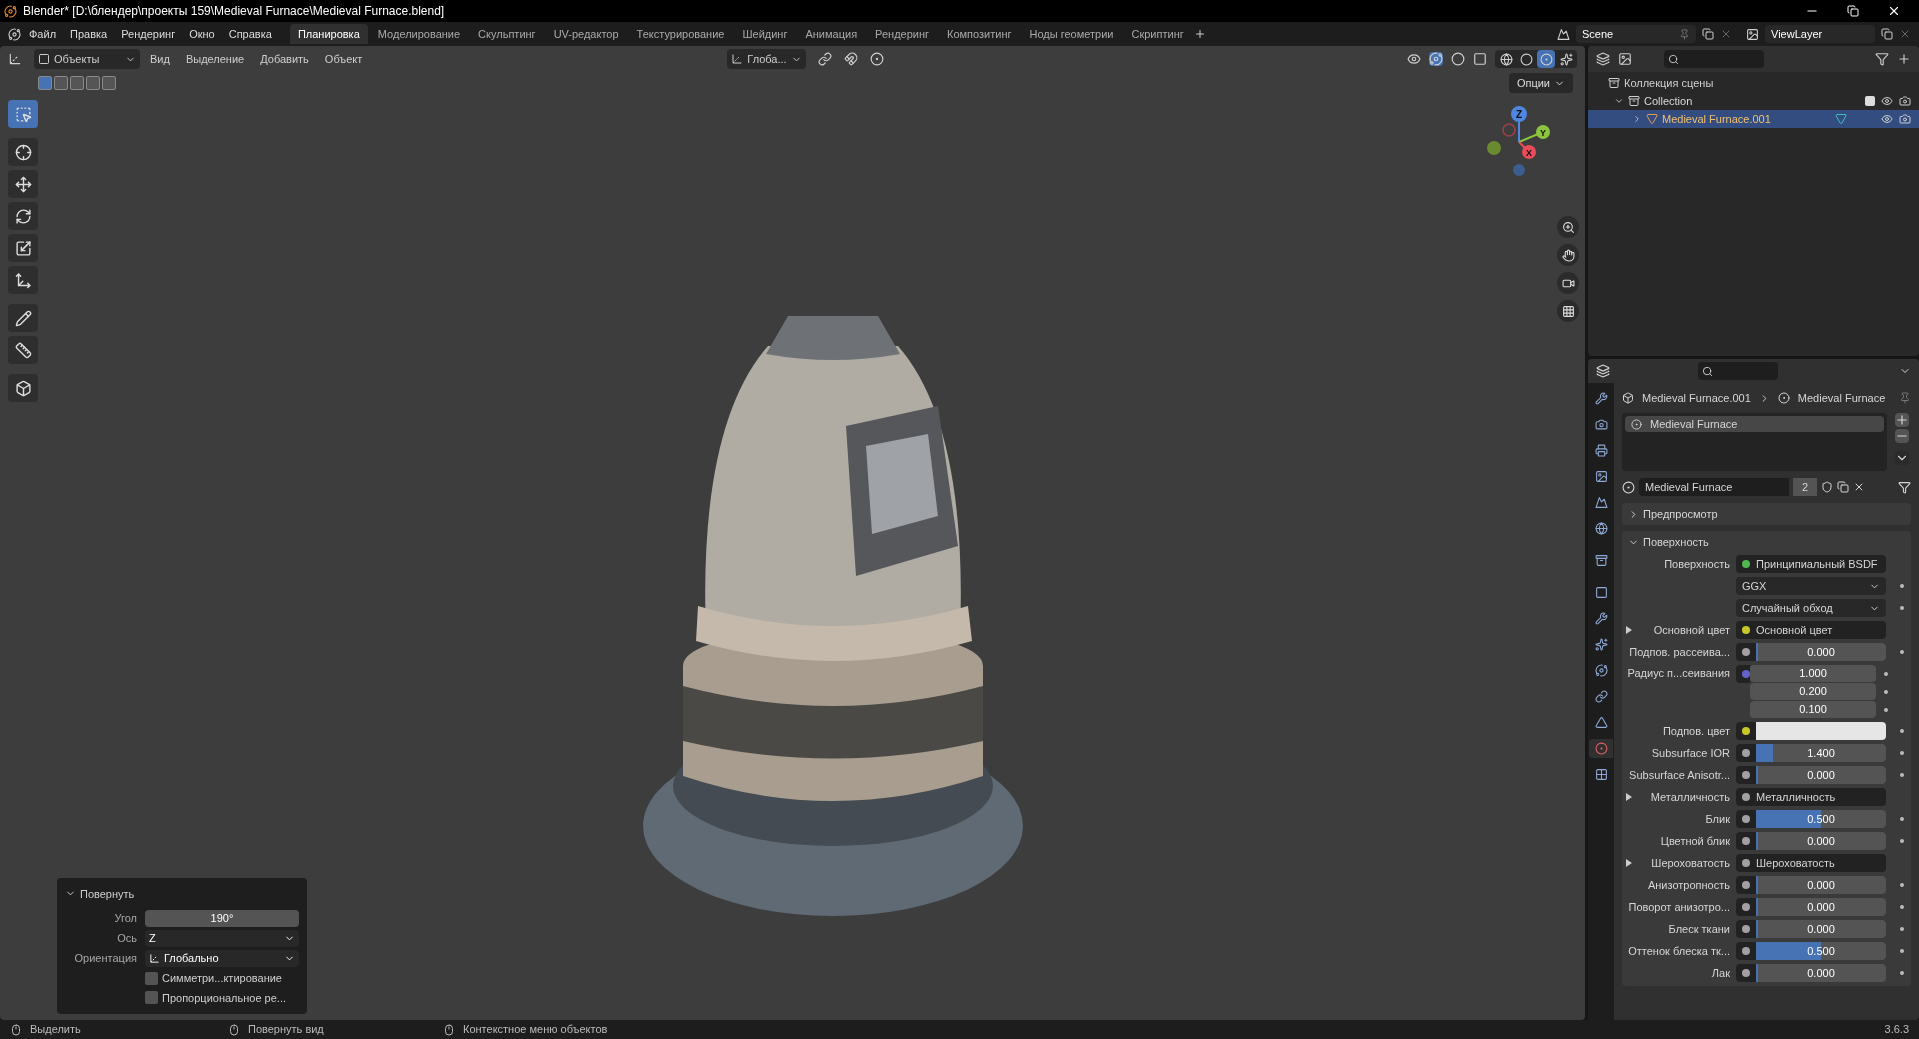 This screenshot has height=1039, width=1919. What do you see at coordinates (1902, 420) in the screenshot?
I see `add-slot-icon` at bounding box center [1902, 420].